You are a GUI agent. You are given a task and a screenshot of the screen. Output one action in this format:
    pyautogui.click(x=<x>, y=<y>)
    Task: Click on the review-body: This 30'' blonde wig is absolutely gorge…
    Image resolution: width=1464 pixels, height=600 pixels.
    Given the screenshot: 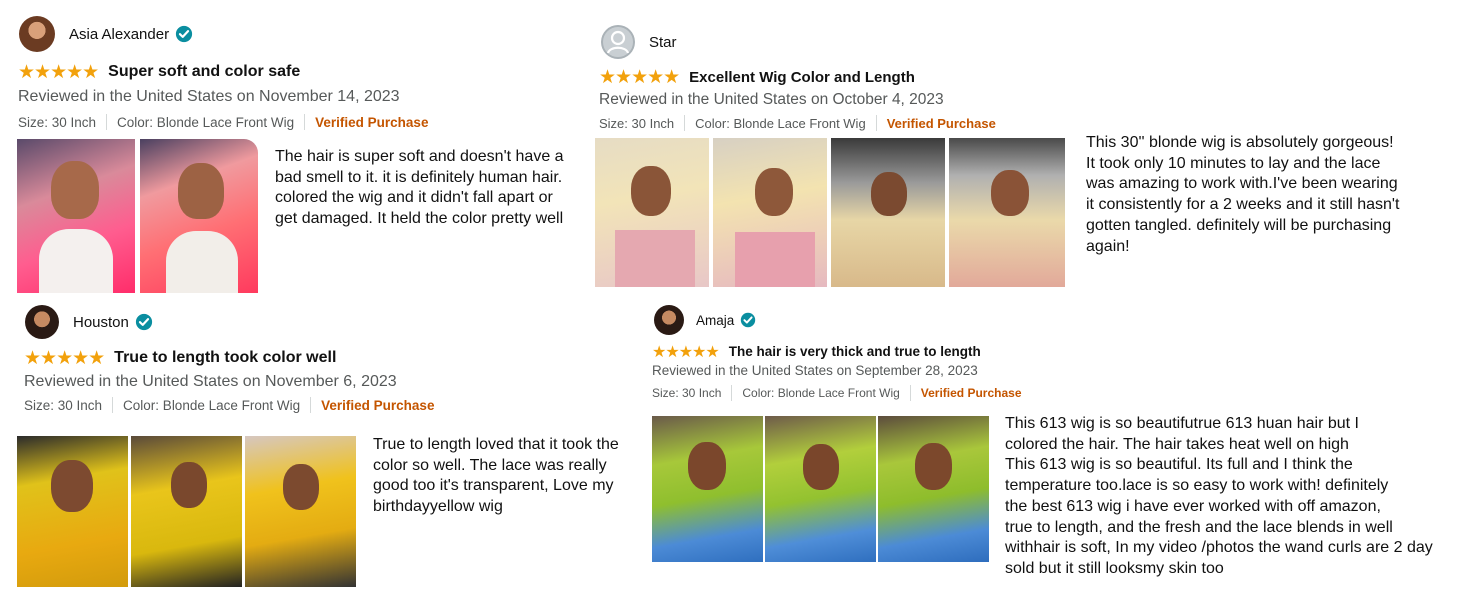 What is the action you would take?
    pyautogui.click(x=1243, y=194)
    